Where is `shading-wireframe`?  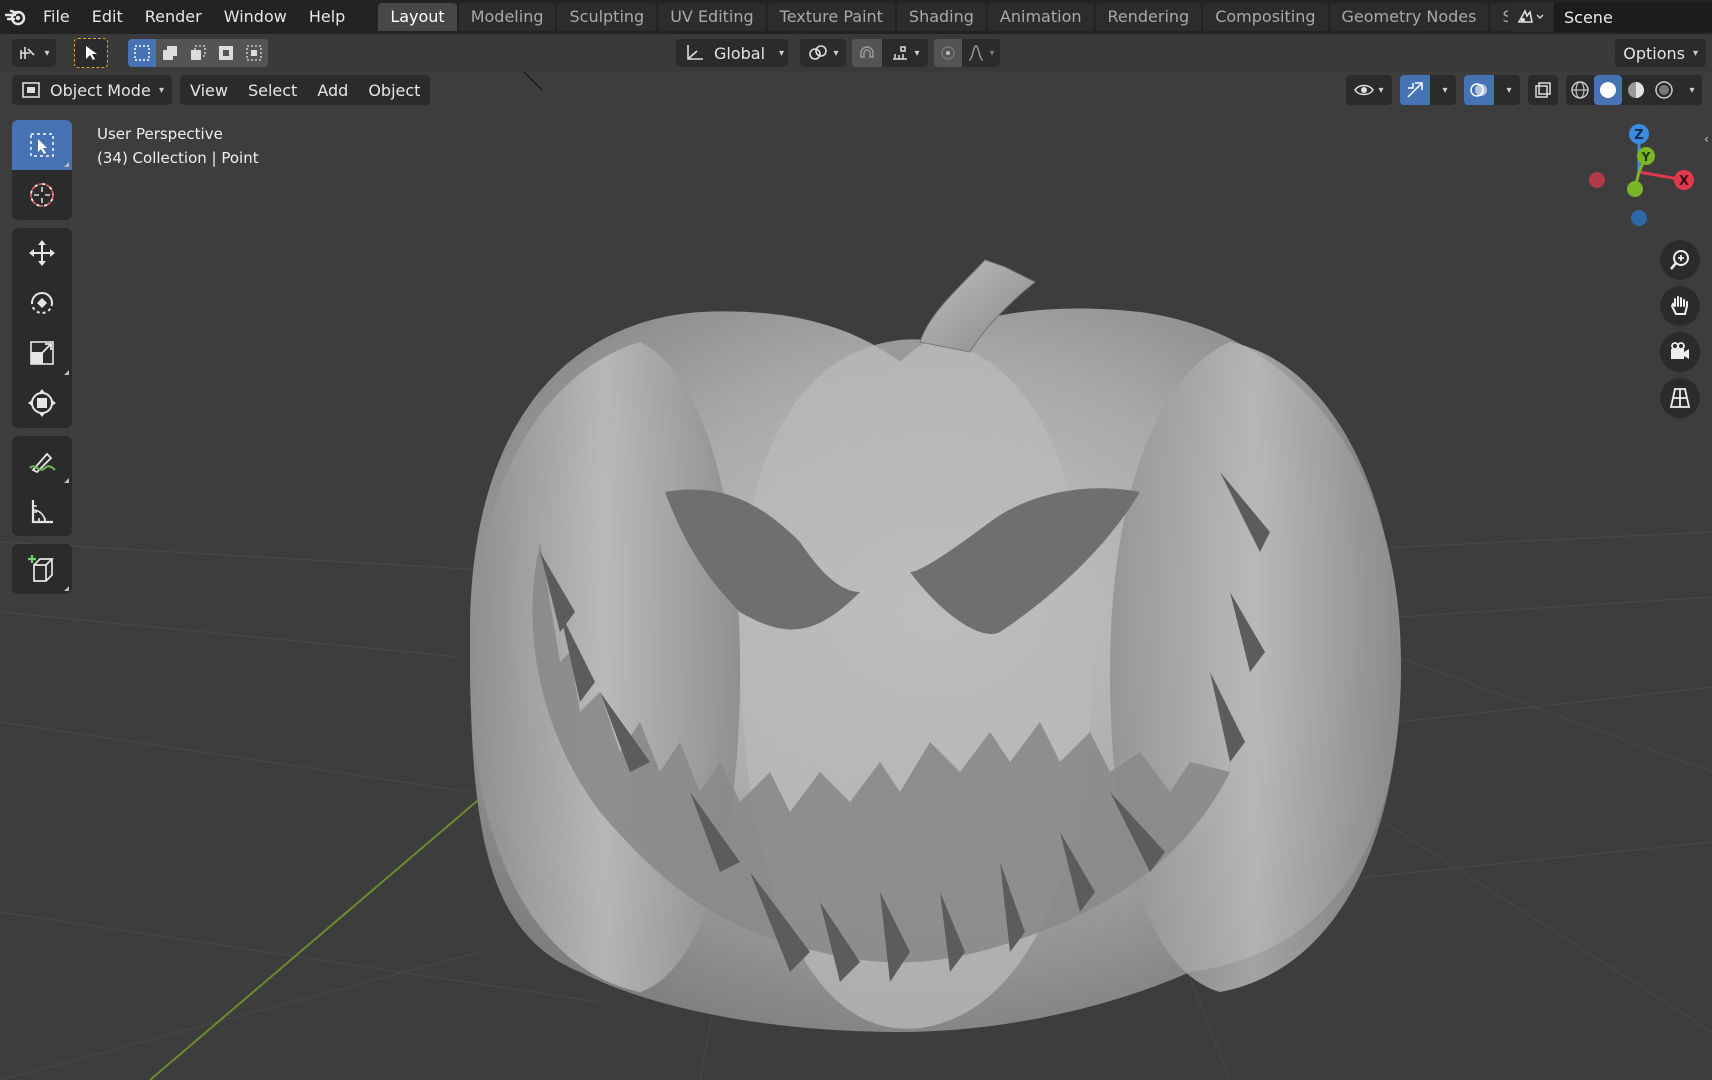
shading-wireframe is located at coordinates (1580, 90).